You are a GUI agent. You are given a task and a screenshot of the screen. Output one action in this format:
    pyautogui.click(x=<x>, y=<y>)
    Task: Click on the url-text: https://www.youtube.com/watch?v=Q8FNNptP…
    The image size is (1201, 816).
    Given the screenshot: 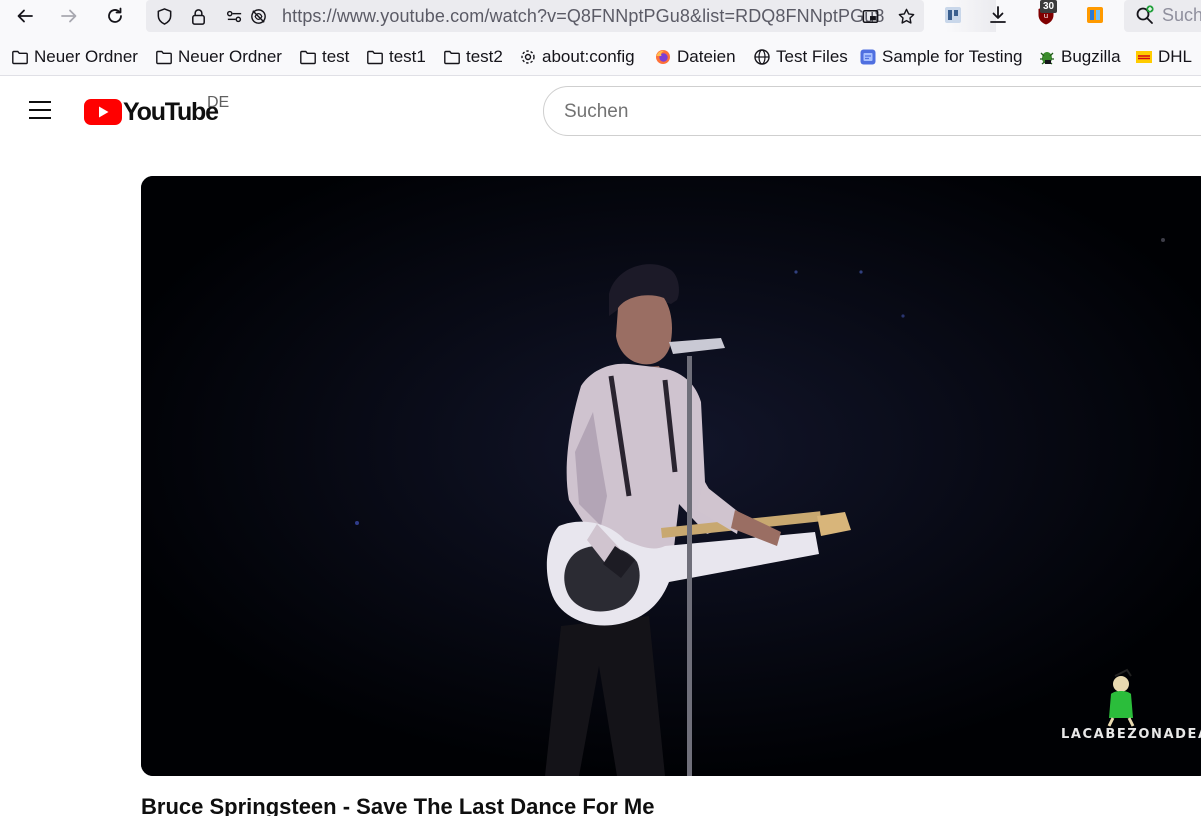 What is the action you would take?
    pyautogui.click(x=639, y=16)
    